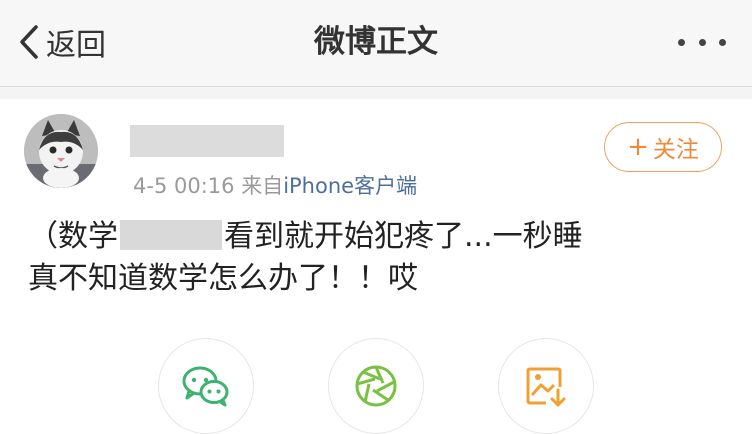  I want to click on cat-avatar-icon, so click(61, 151).